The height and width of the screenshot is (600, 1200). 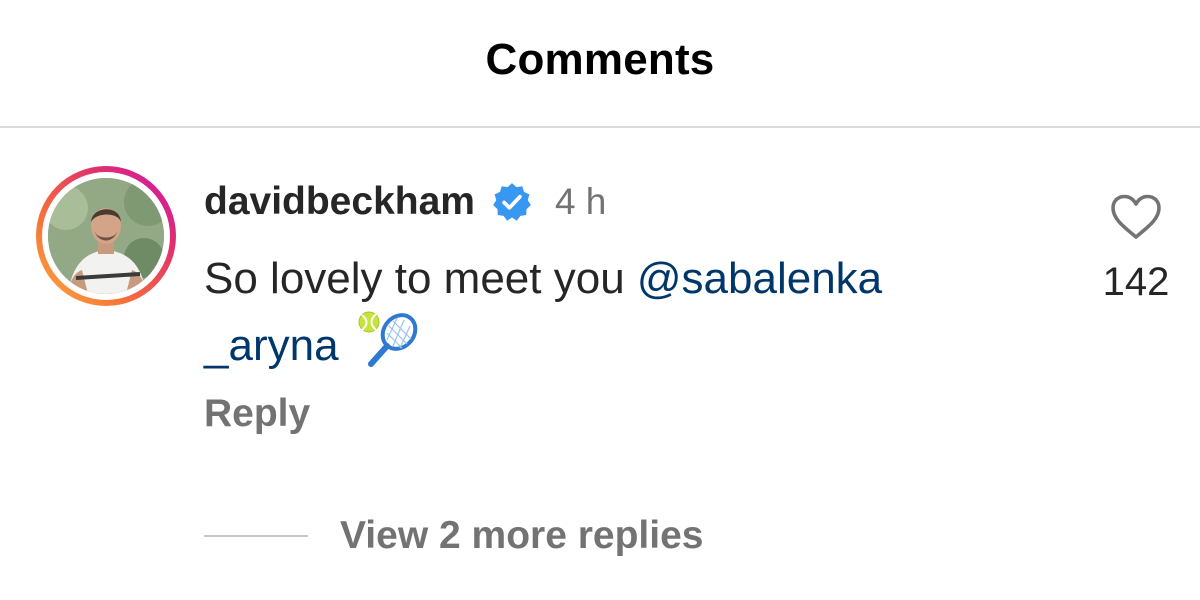 I want to click on comment-meta: davidbeckham 4 h, so click(x=405, y=202).